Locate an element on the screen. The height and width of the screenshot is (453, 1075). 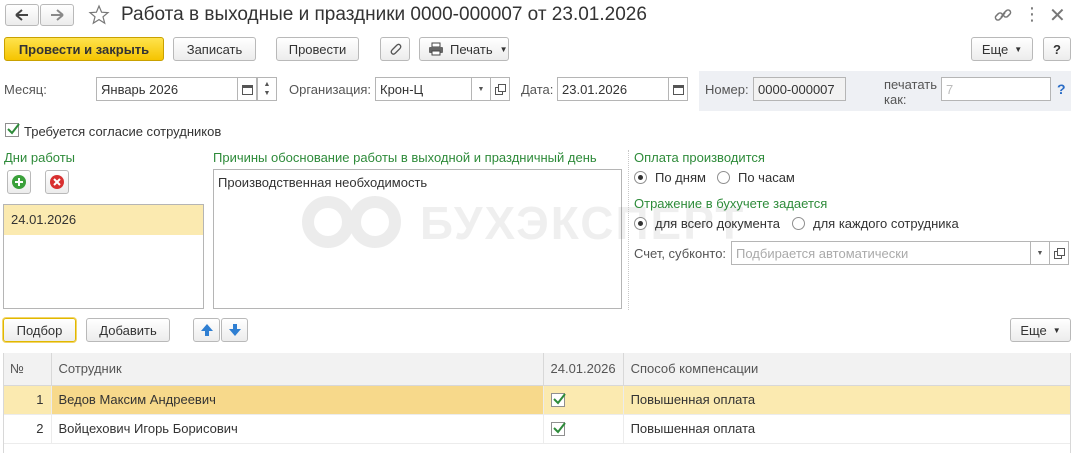
row-number: 1 is located at coordinates (27, 400).